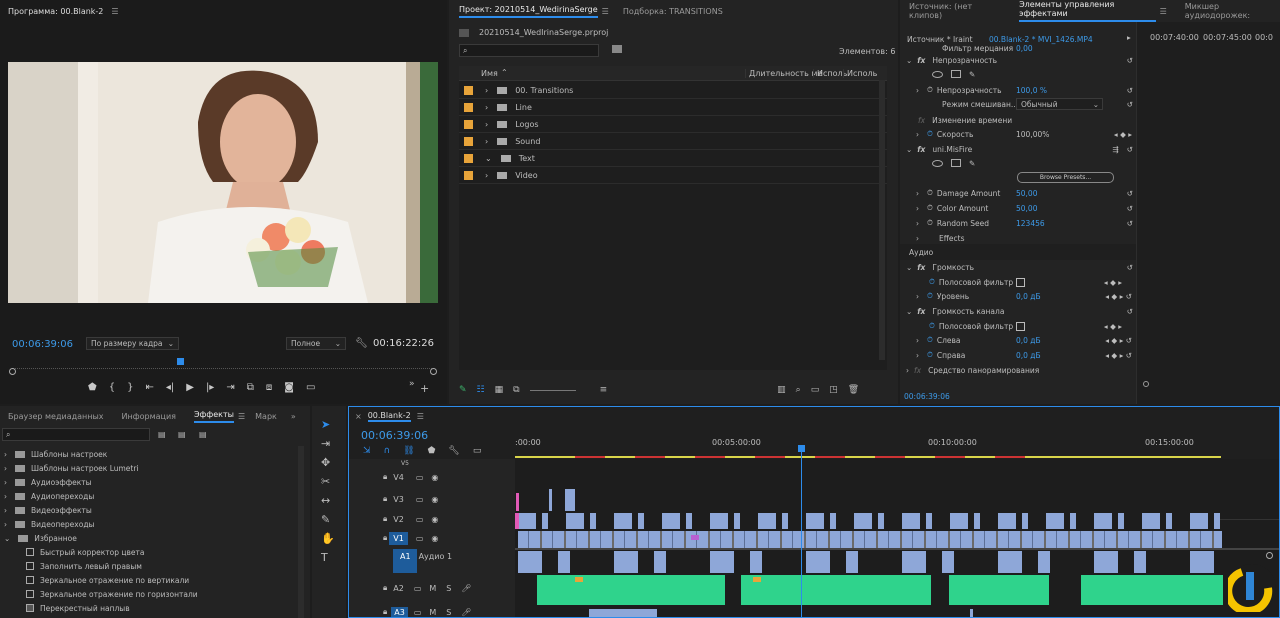 The image size is (1280, 618). What do you see at coordinates (955, 11) in the screenshot?
I see `tab-source: Источник: (нет клипов)` at bounding box center [955, 11].